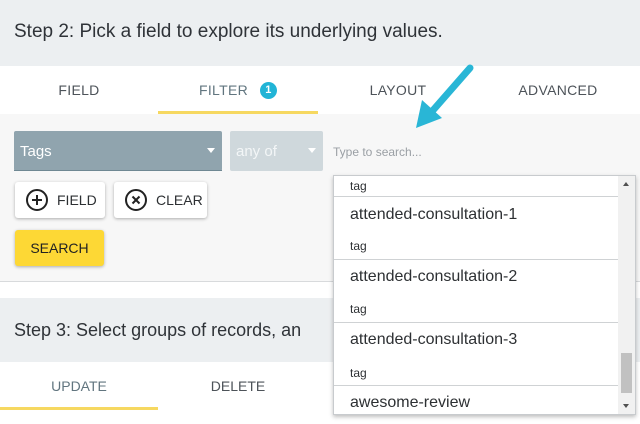 This screenshot has height=424, width=640. What do you see at coordinates (256, 151) in the screenshot?
I see `operator-select-value: any of` at bounding box center [256, 151].